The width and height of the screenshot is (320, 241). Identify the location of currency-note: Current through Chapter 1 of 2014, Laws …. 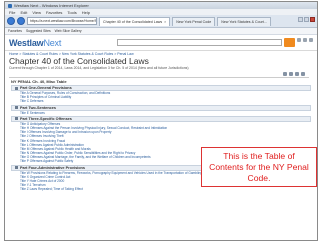
(99, 68).